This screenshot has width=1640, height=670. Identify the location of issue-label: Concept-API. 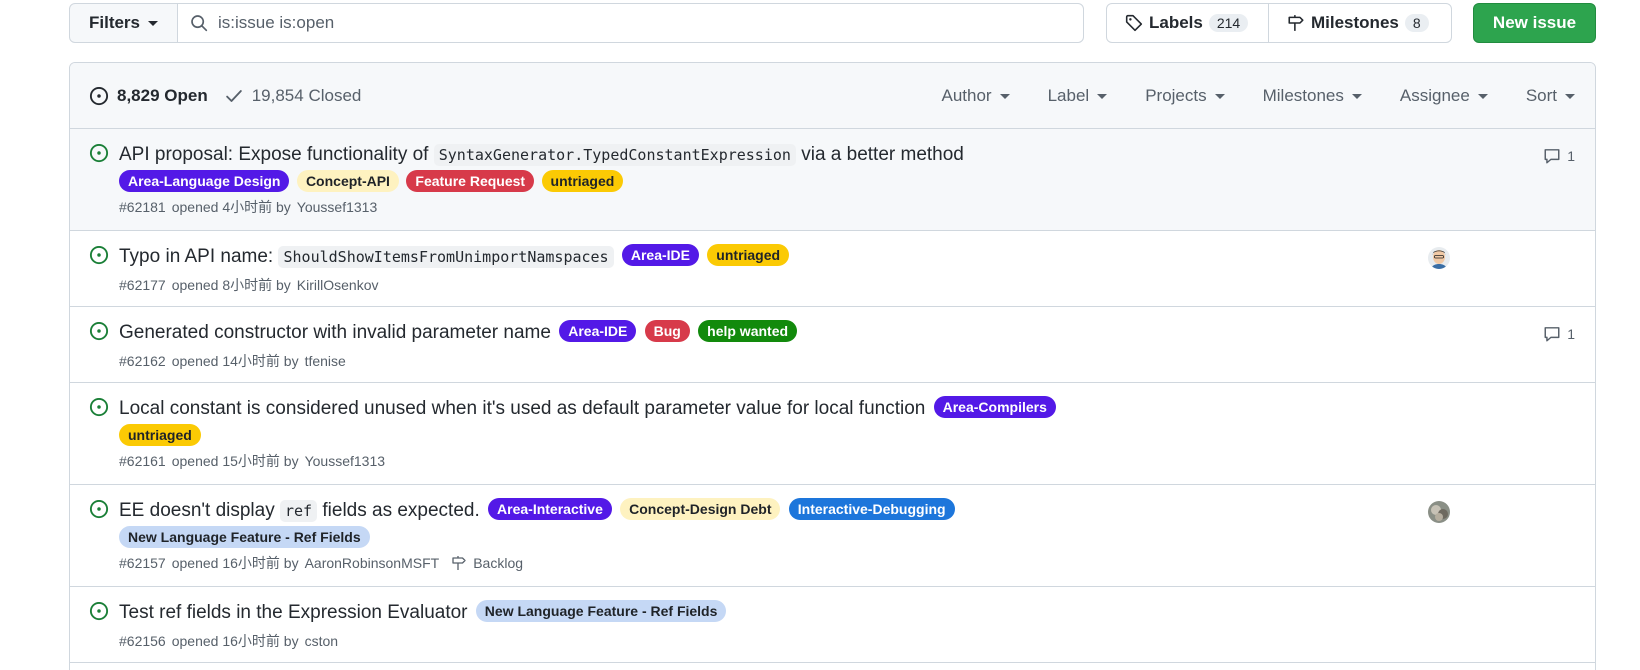
(347, 181).